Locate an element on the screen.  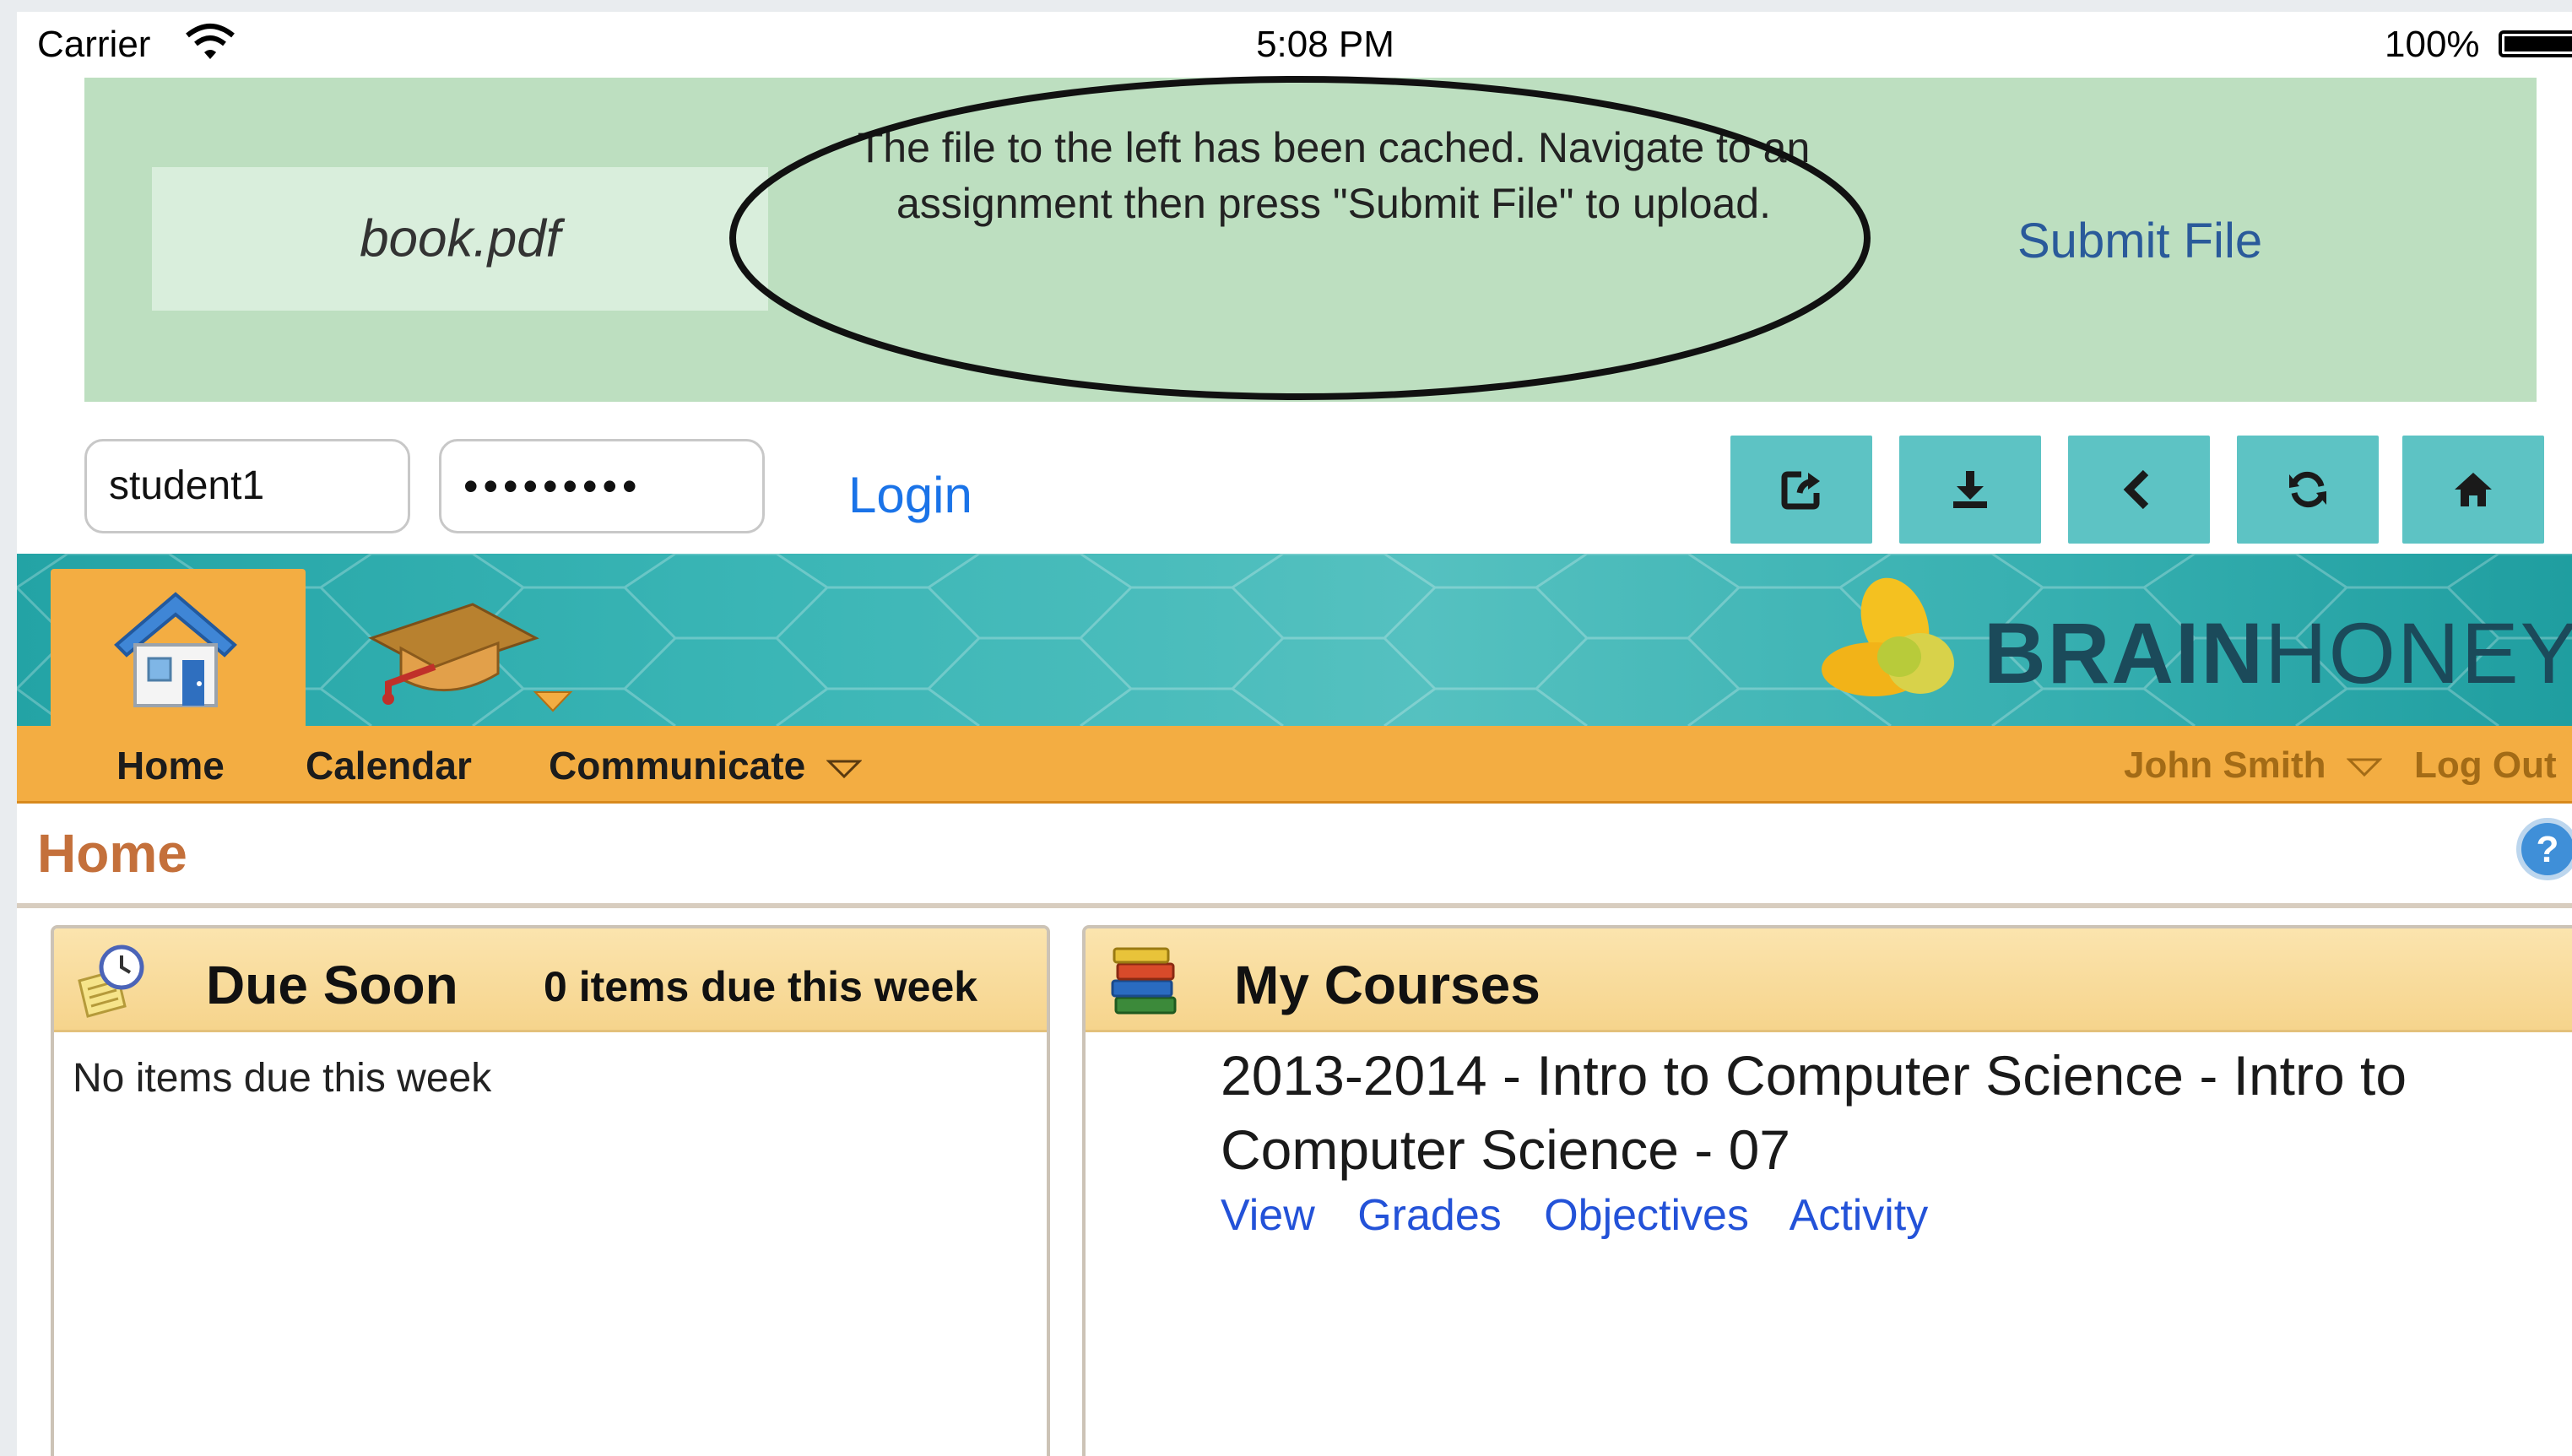
nav-communicate: Communicate is located at coordinates (706, 765).